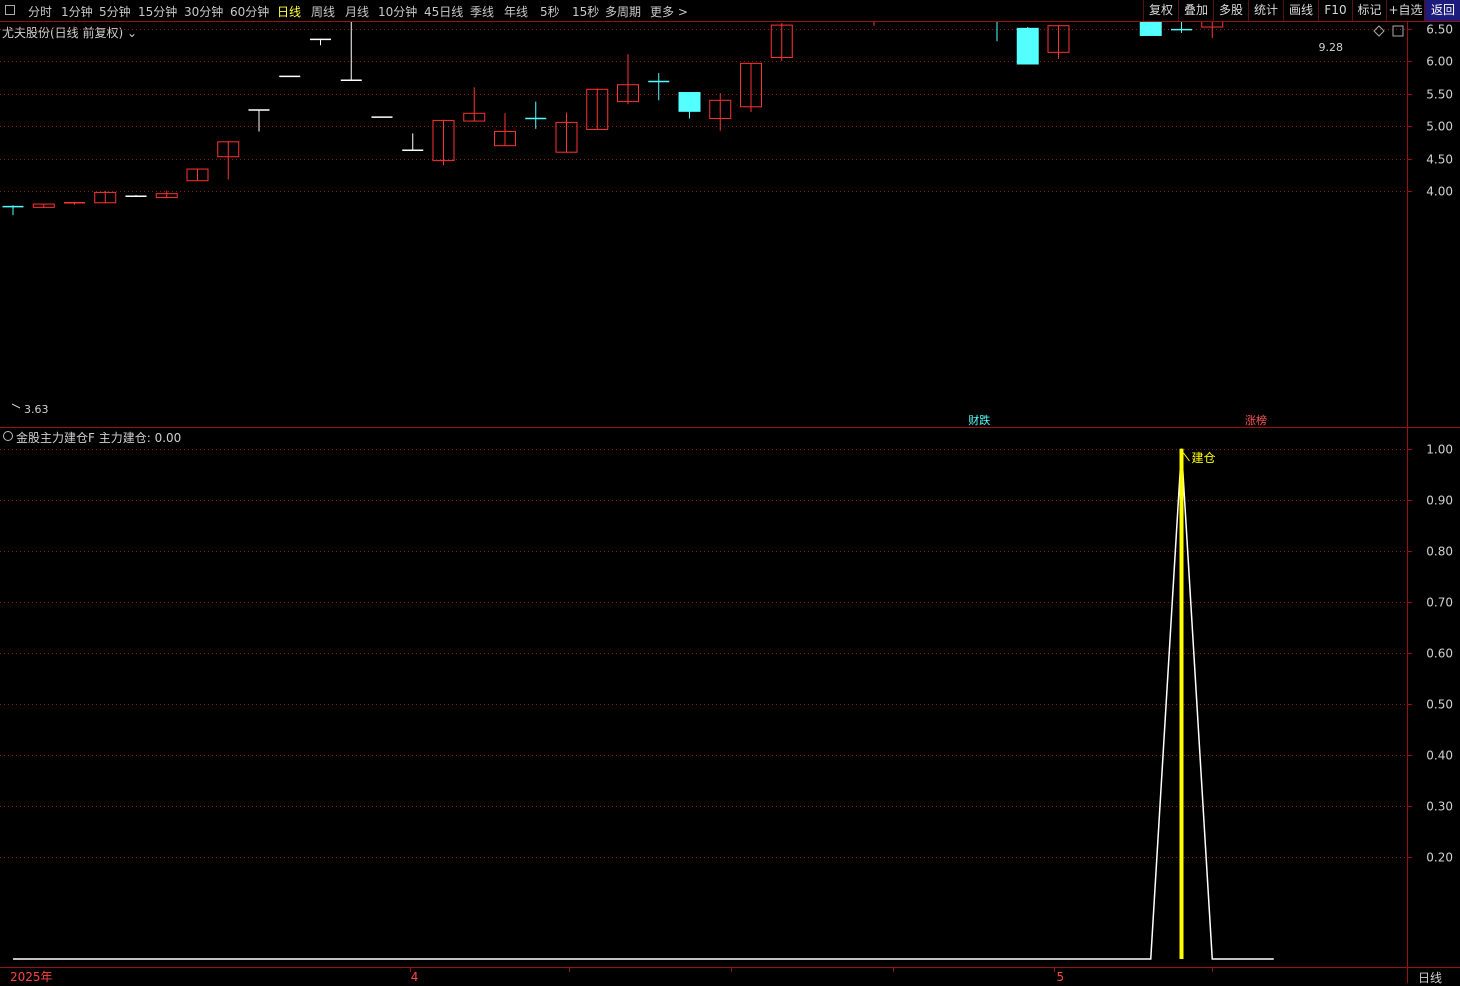 The width and height of the screenshot is (1460, 986). Describe the element at coordinates (1439, 756) in the screenshot. I see `indicator-tick-label: 0.40` at that location.